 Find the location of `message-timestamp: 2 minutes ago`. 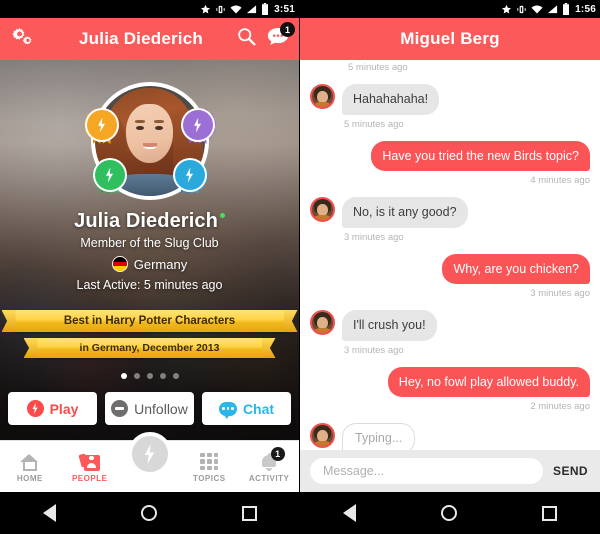

message-timestamp: 2 minutes ago is located at coordinates (560, 406).